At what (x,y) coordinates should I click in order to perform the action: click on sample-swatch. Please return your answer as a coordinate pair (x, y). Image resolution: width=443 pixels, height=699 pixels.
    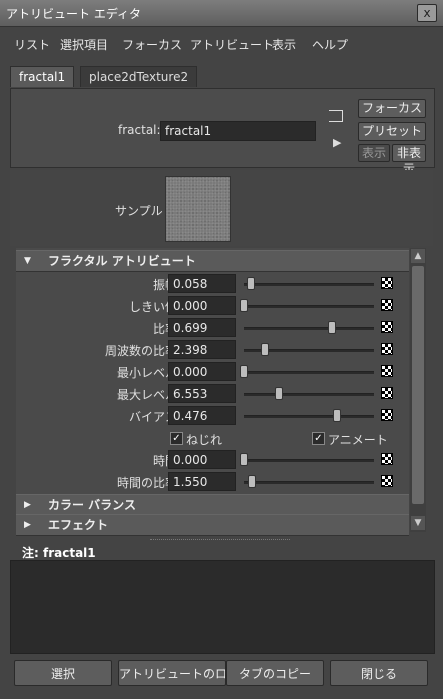
    Looking at the image, I should click on (198, 209).